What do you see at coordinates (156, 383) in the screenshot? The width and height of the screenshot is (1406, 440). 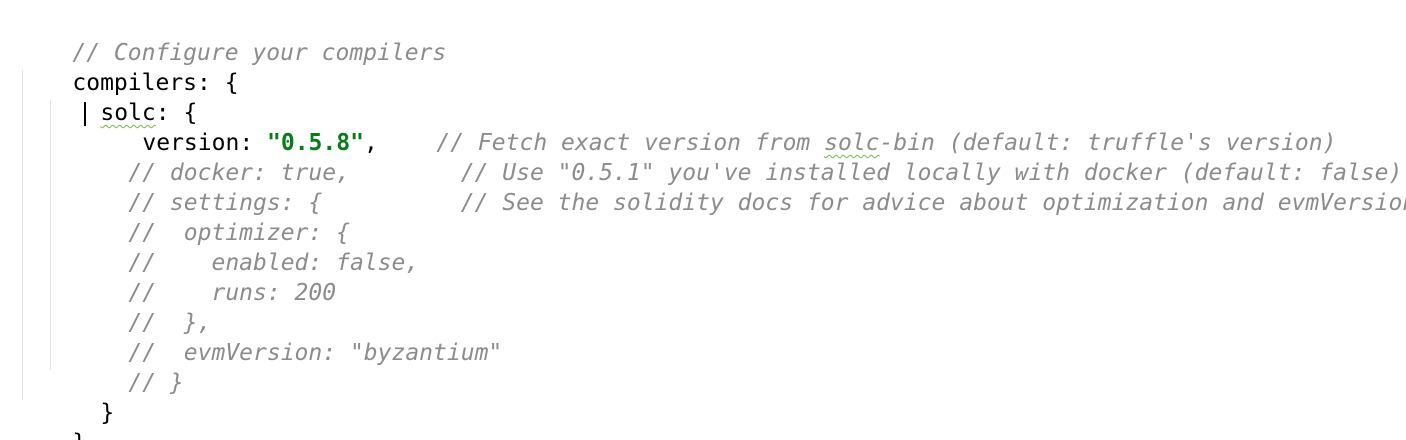 I see `comment-text: // }` at bounding box center [156, 383].